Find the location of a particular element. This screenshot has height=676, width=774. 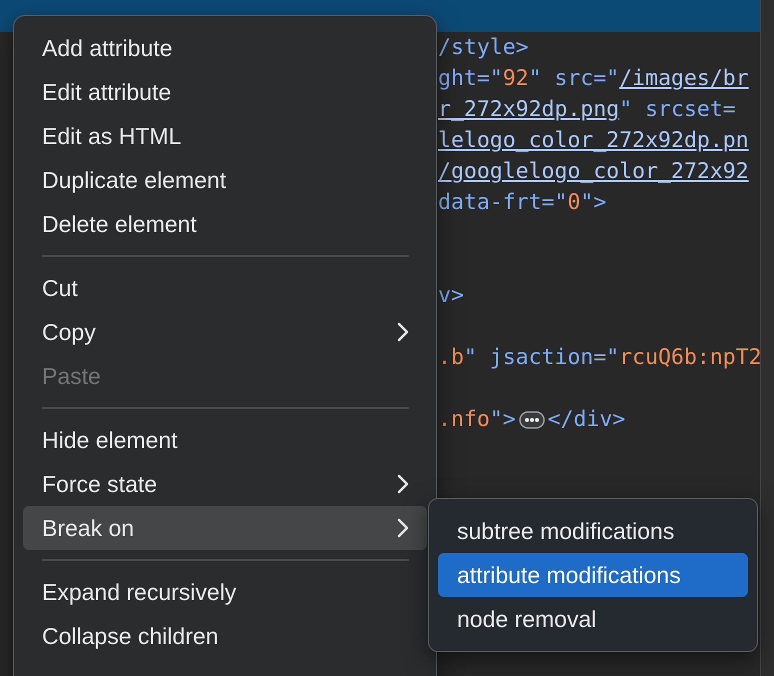

menu-item: Force state is located at coordinates (225, 484).